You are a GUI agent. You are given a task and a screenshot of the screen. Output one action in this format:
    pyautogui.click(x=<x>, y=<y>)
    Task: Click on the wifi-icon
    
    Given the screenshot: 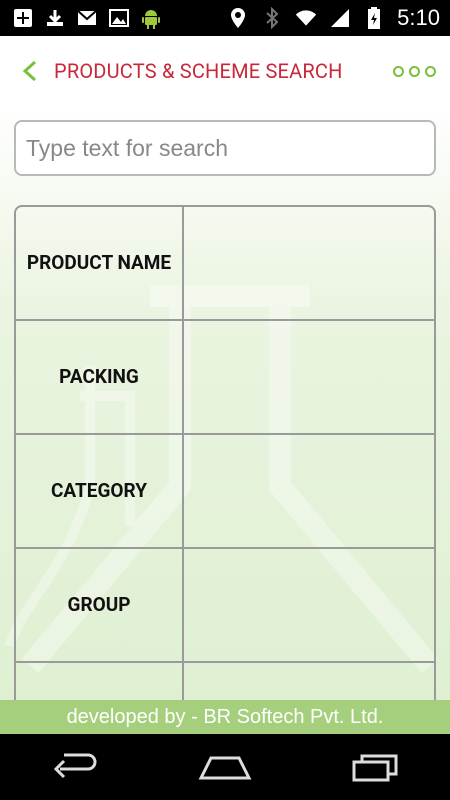 What is the action you would take?
    pyautogui.click(x=306, y=18)
    